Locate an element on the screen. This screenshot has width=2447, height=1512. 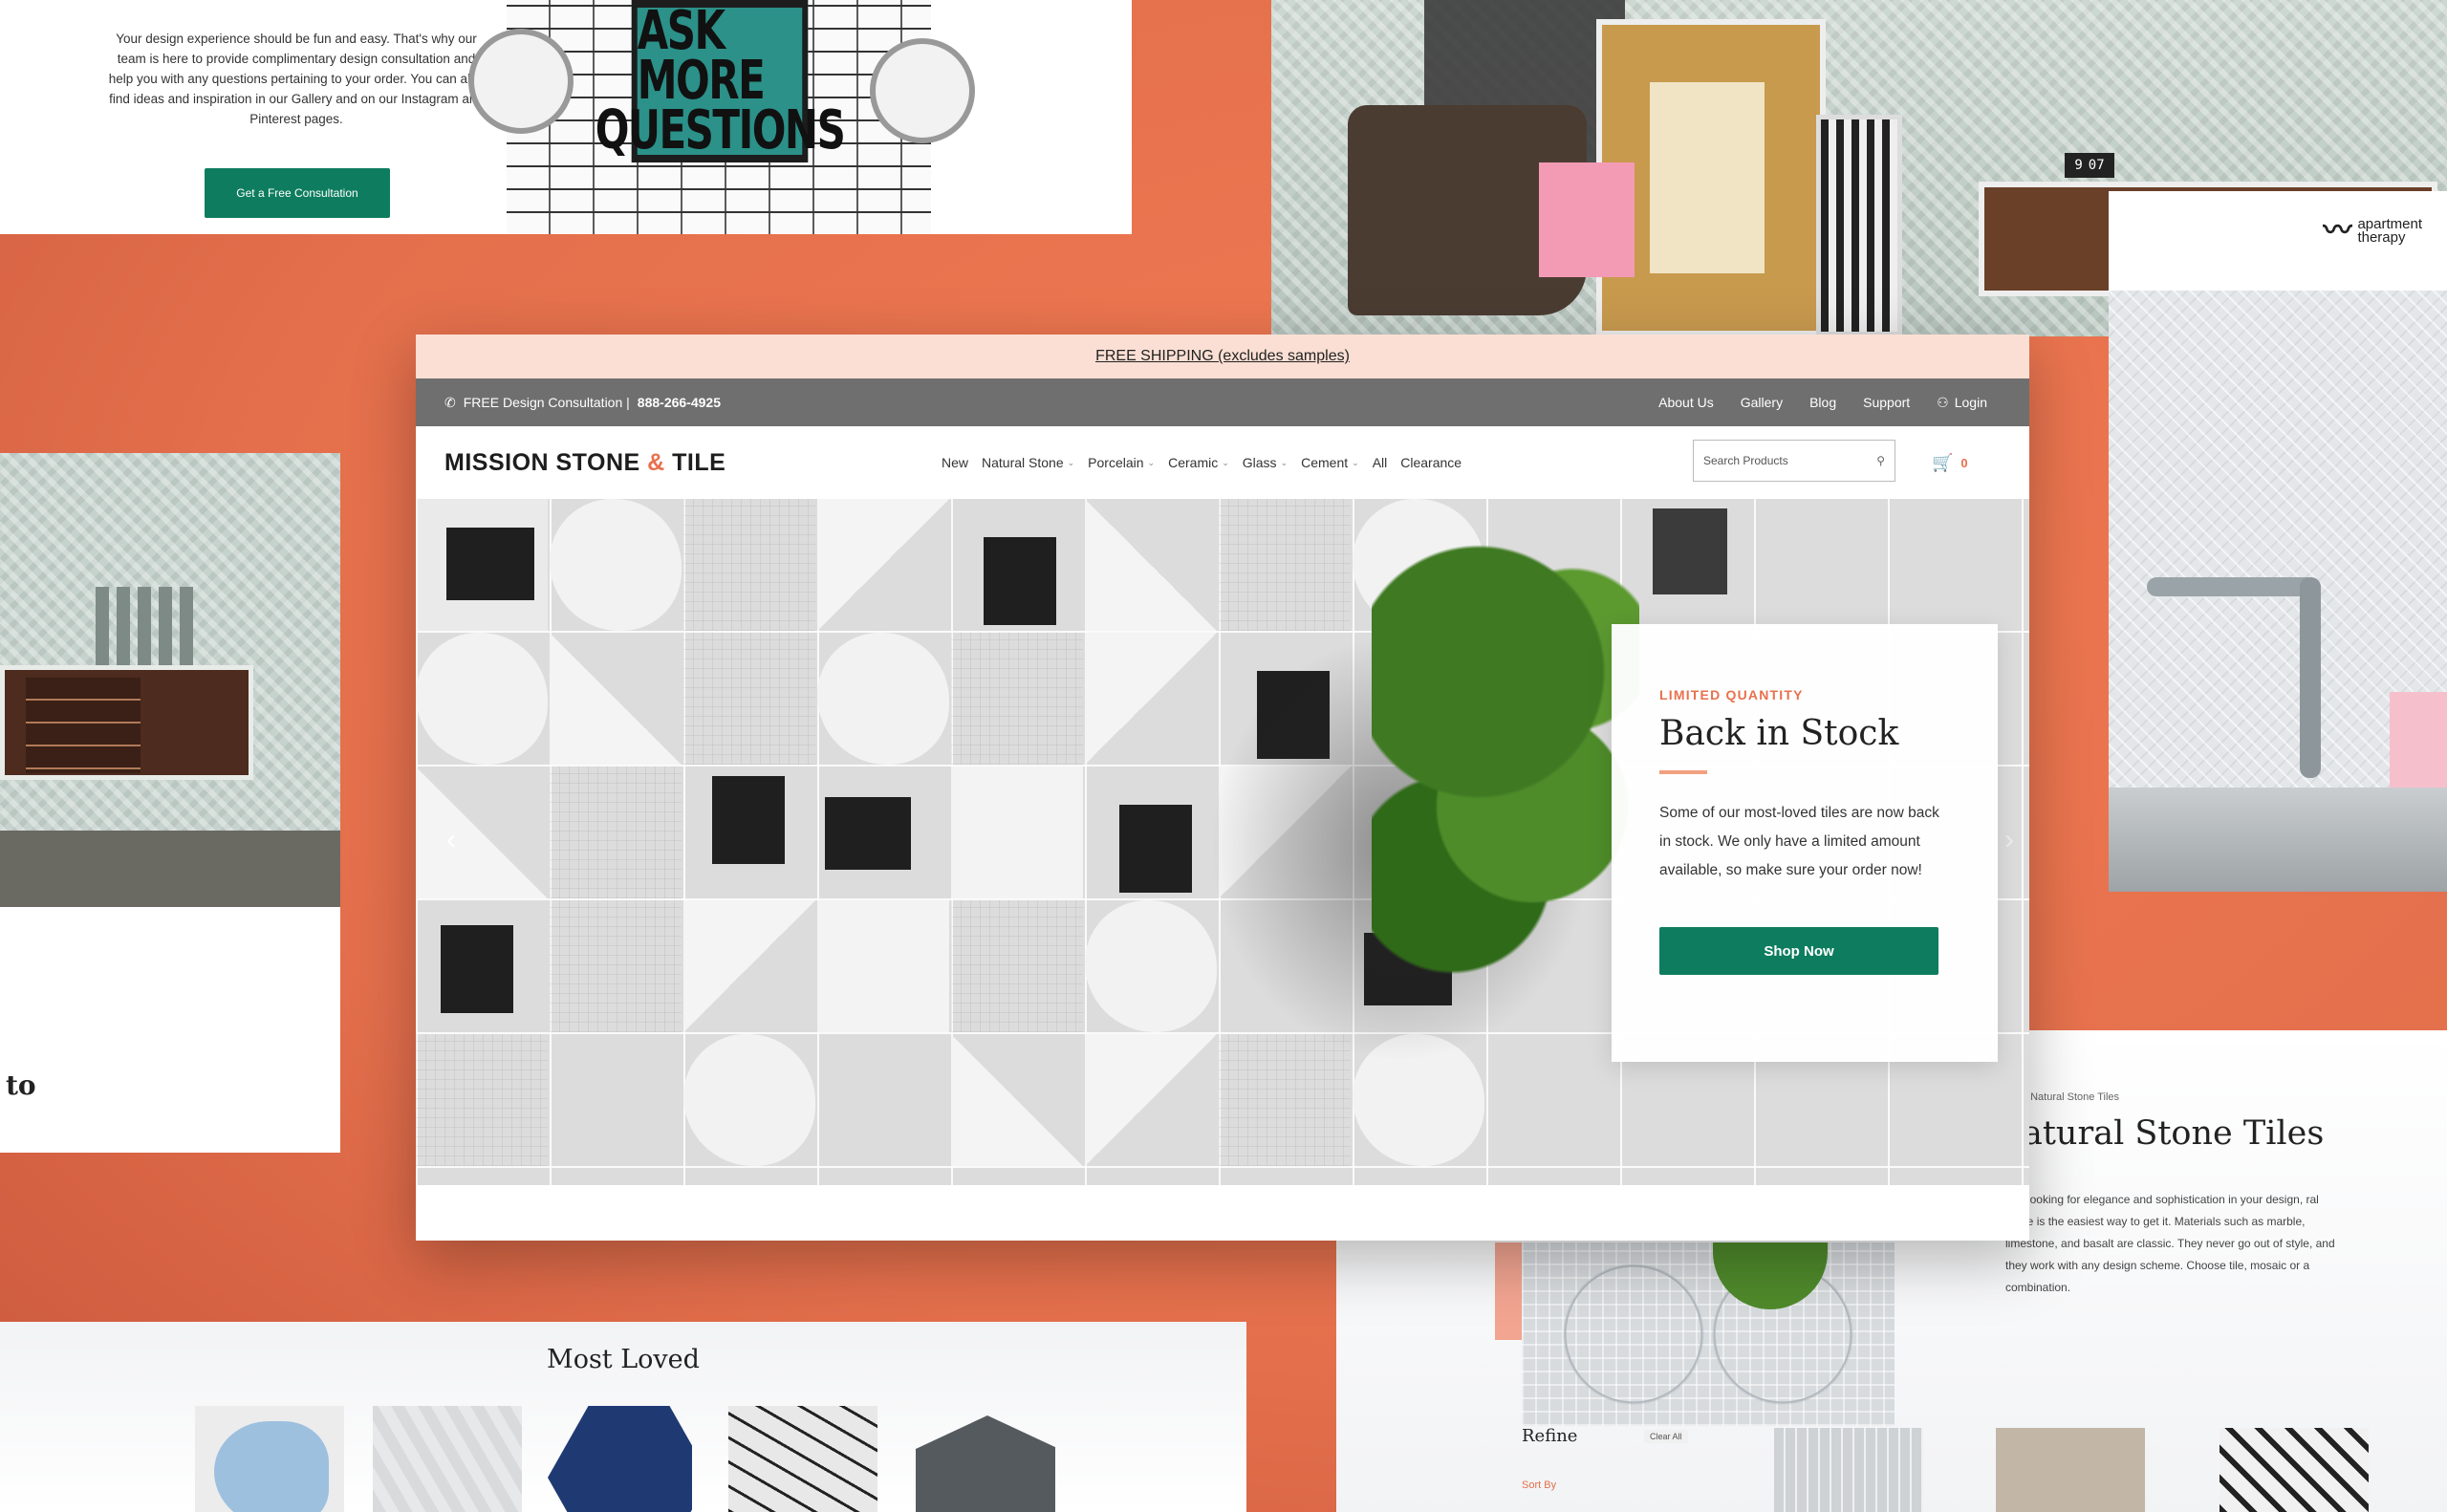
carousel-prev-arrow-icon: ‹ is located at coordinates (451, 840).